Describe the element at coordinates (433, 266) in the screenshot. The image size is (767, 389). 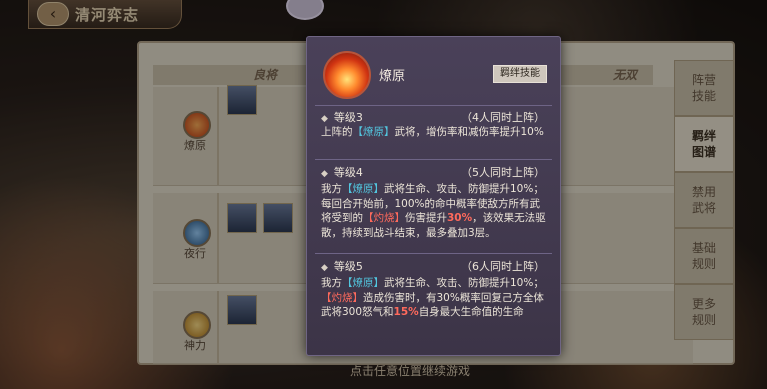
I see `level-header: ◆ 等级5 （6人同时上阵）` at that location.